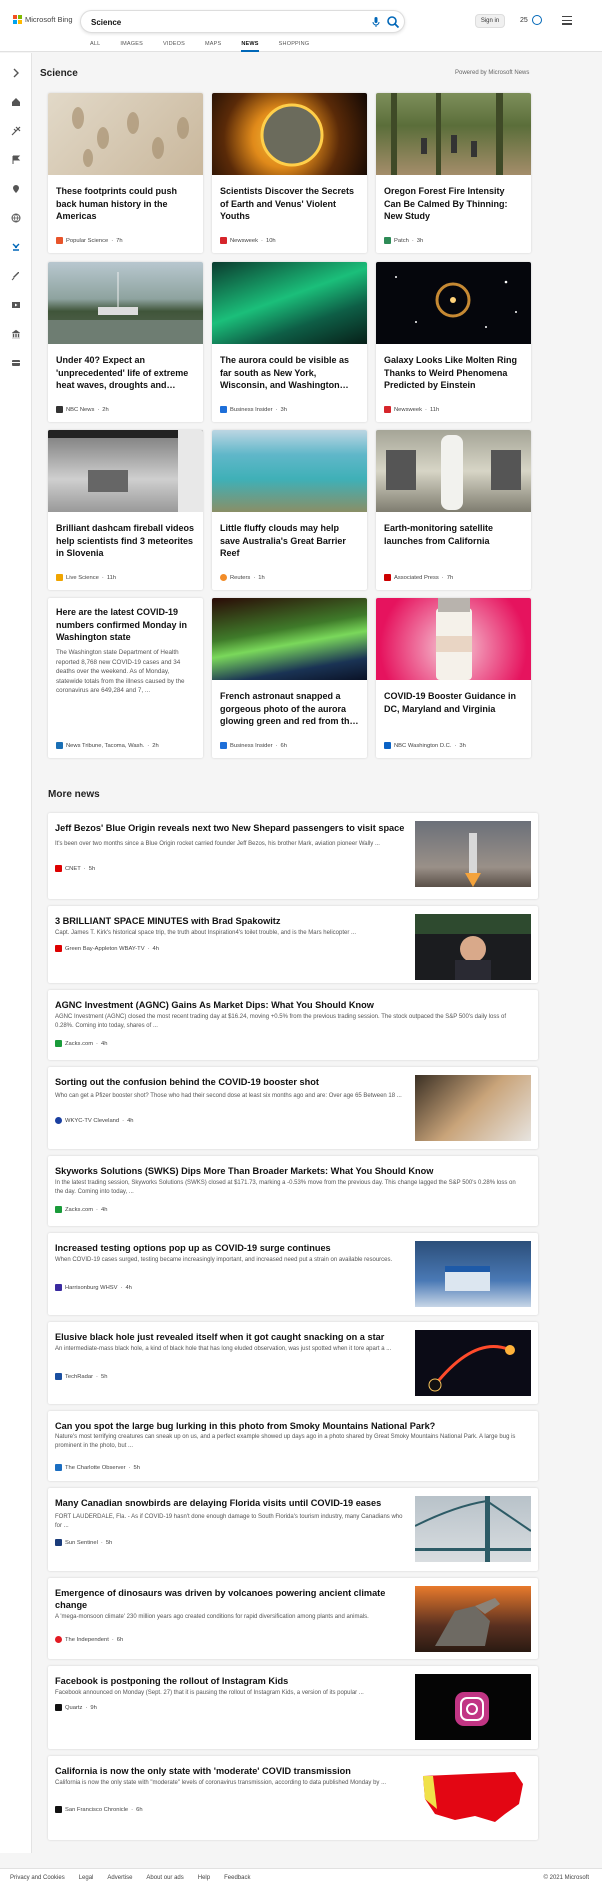 This screenshot has height=1889, width=602. Describe the element at coordinates (473, 1707) in the screenshot. I see `item-thumbnail` at that location.